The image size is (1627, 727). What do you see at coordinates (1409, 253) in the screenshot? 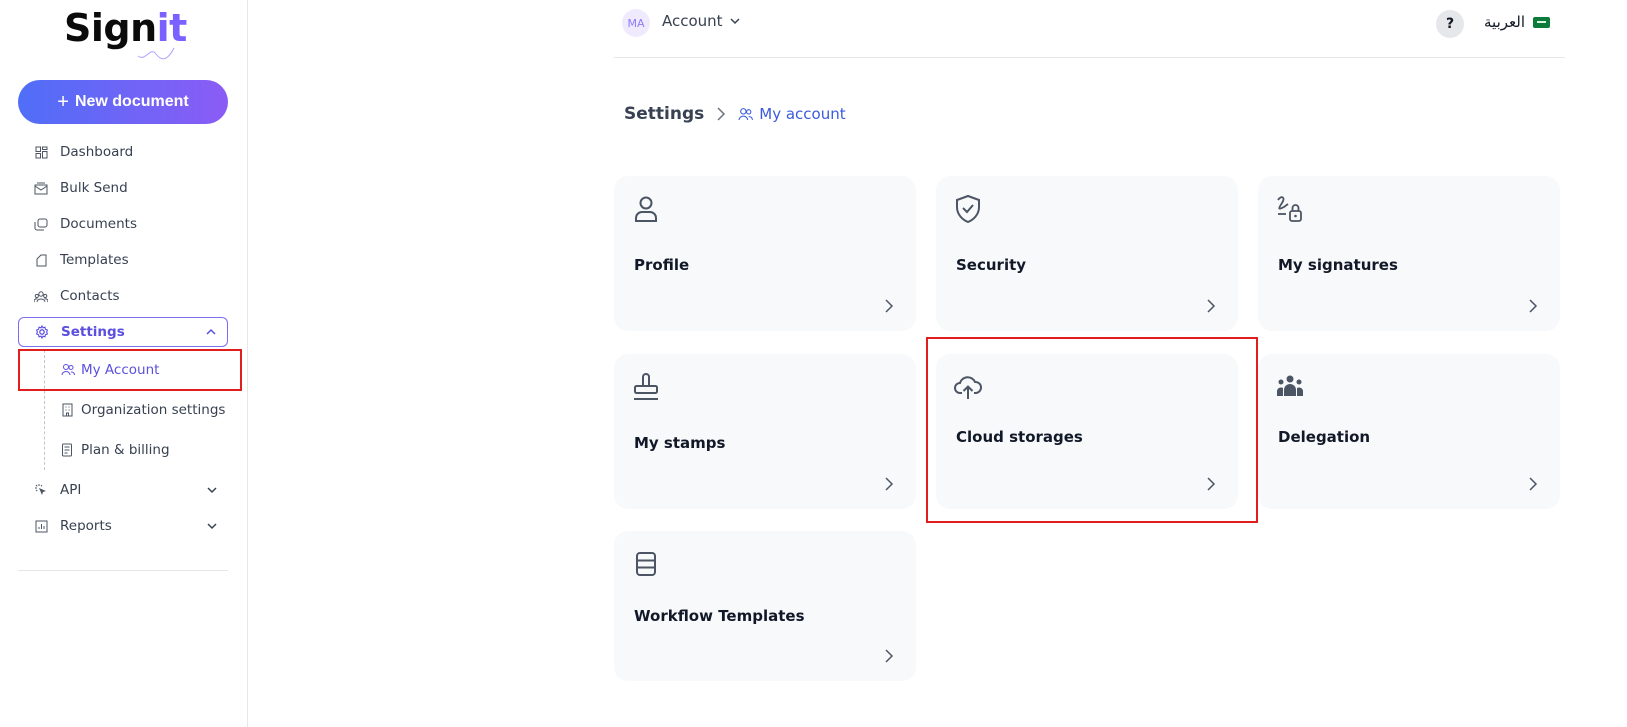
I see `card-my-signatures: My signatures` at bounding box center [1409, 253].